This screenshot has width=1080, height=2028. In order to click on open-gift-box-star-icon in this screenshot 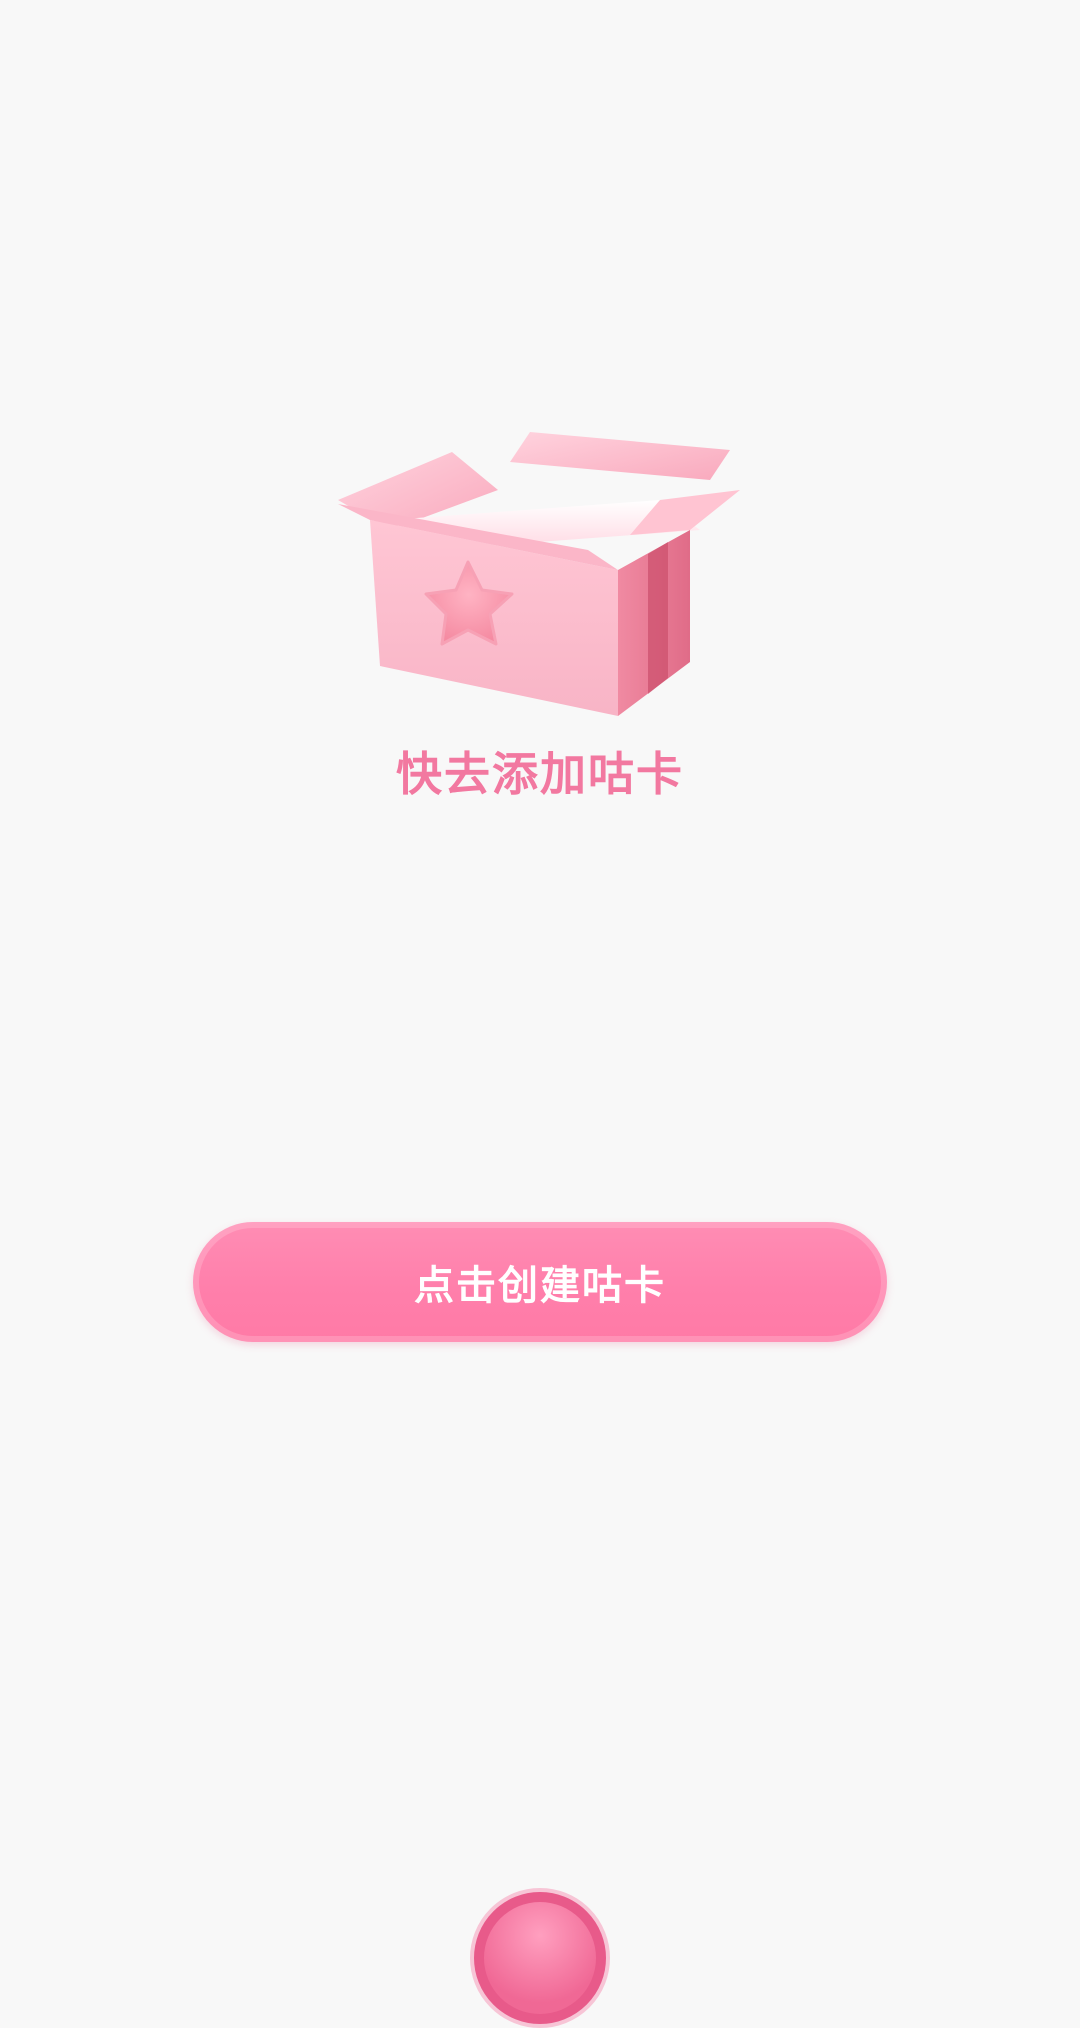, I will do `click(539, 574)`.